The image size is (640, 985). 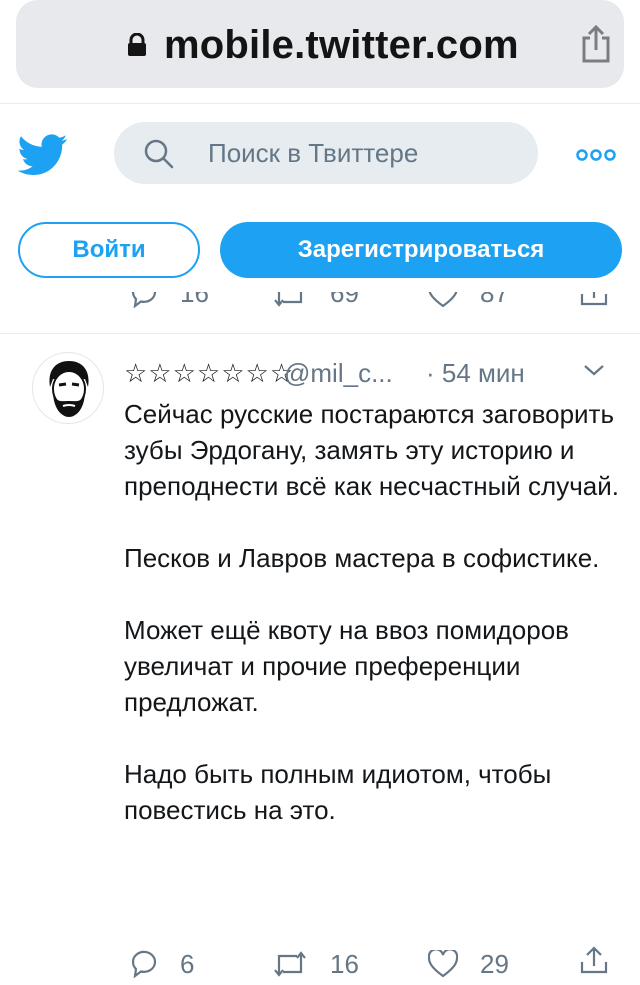 I want to click on tweet-header: ☆☆☆☆☆☆☆ @mil_c... · 54 мин, so click(x=374, y=373).